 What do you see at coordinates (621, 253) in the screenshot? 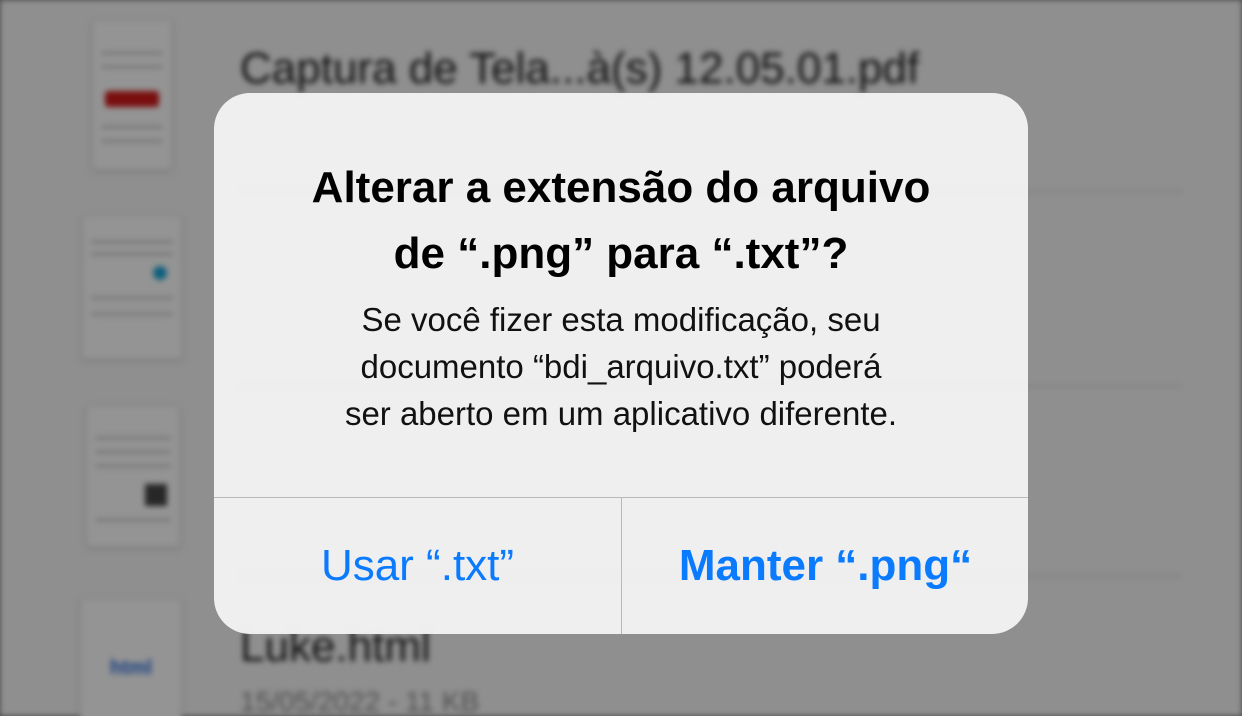
I see `alert-title-line-2: de “.png” para “.txt”?` at bounding box center [621, 253].